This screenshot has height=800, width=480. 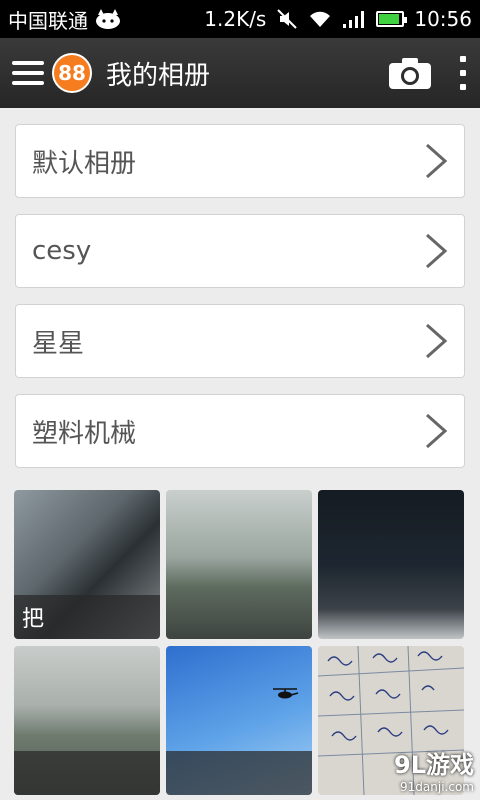 What do you see at coordinates (287, 19) in the screenshot?
I see `mute-icon` at bounding box center [287, 19].